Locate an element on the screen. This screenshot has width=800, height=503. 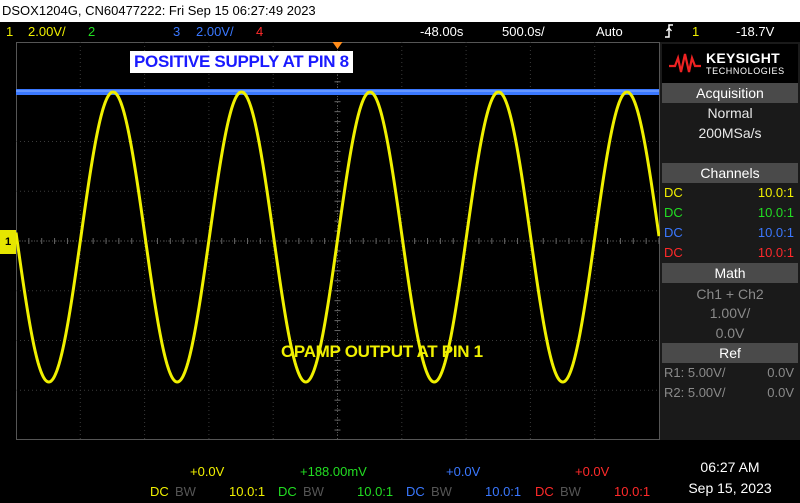
ch1-number: 1 is located at coordinates (9, 32).